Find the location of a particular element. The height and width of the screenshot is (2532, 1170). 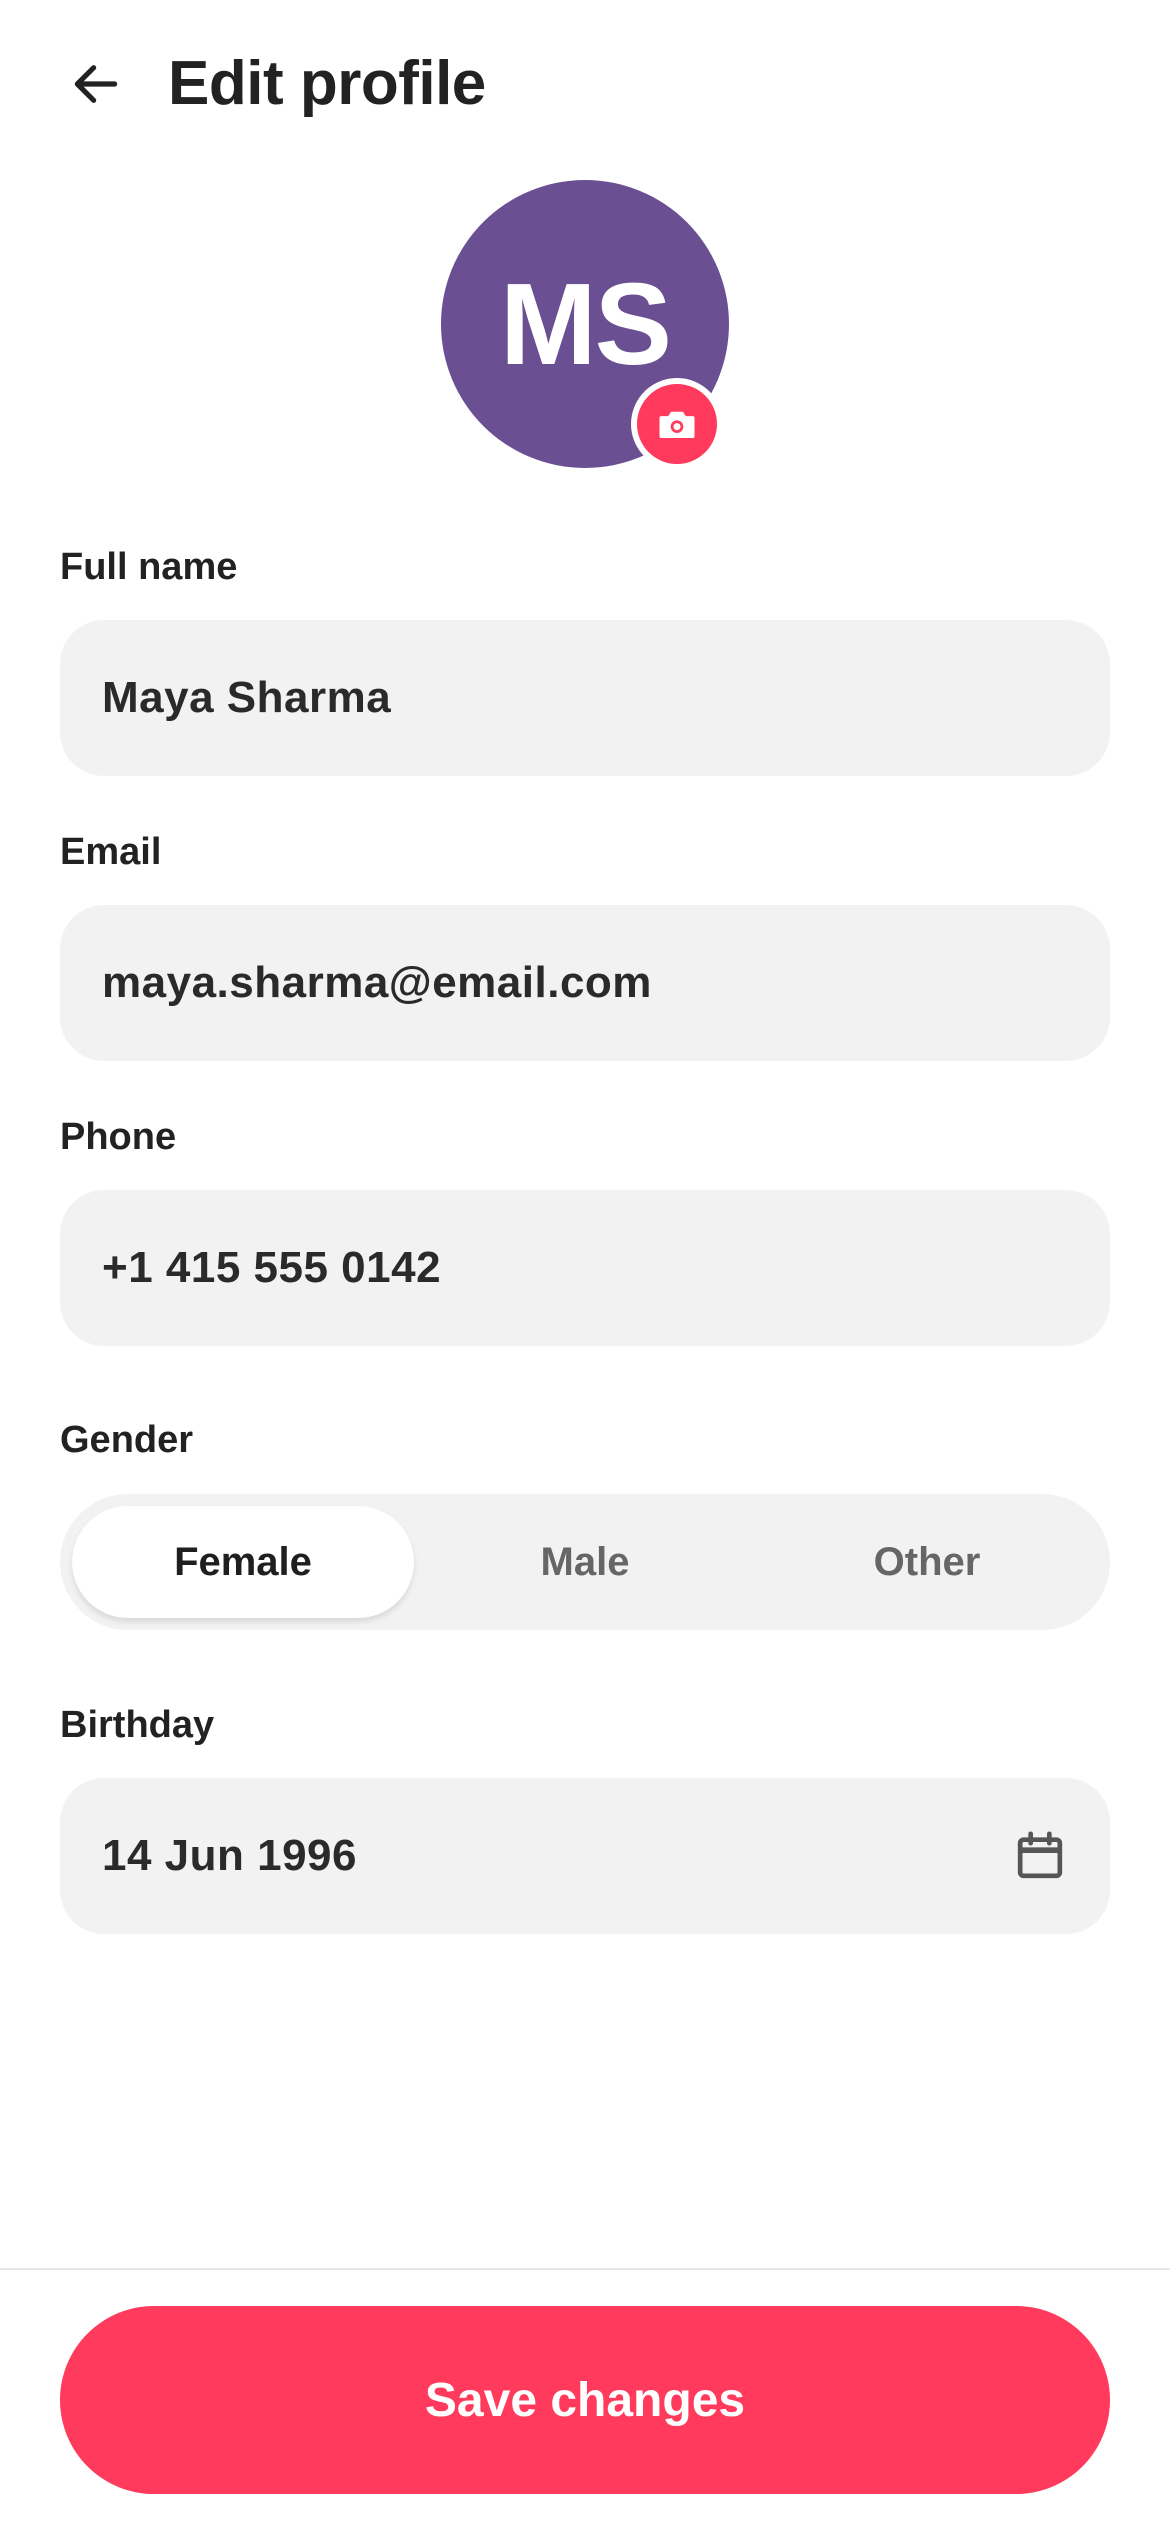

email-field is located at coordinates (585, 983).